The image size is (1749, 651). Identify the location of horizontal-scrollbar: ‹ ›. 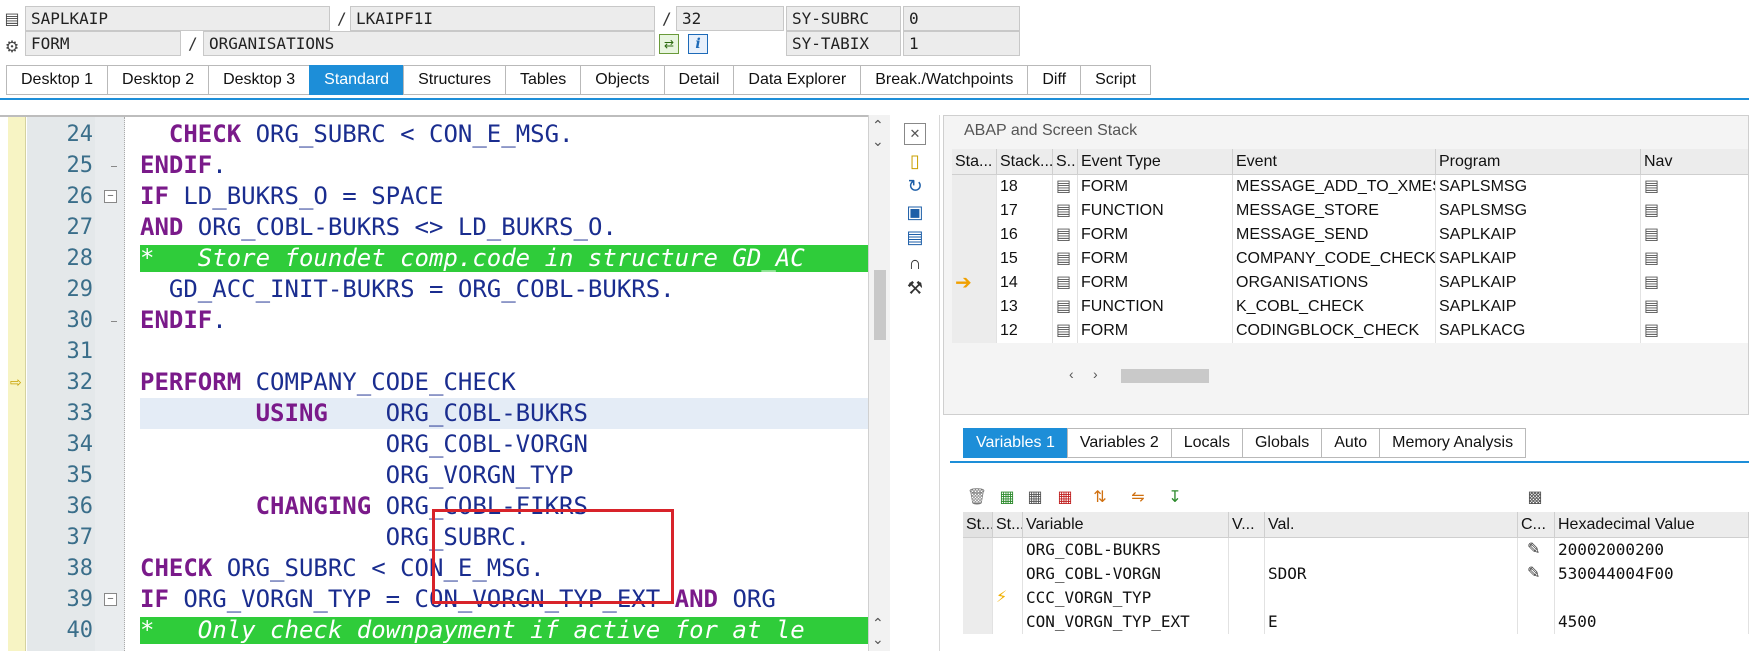
(1139, 376).